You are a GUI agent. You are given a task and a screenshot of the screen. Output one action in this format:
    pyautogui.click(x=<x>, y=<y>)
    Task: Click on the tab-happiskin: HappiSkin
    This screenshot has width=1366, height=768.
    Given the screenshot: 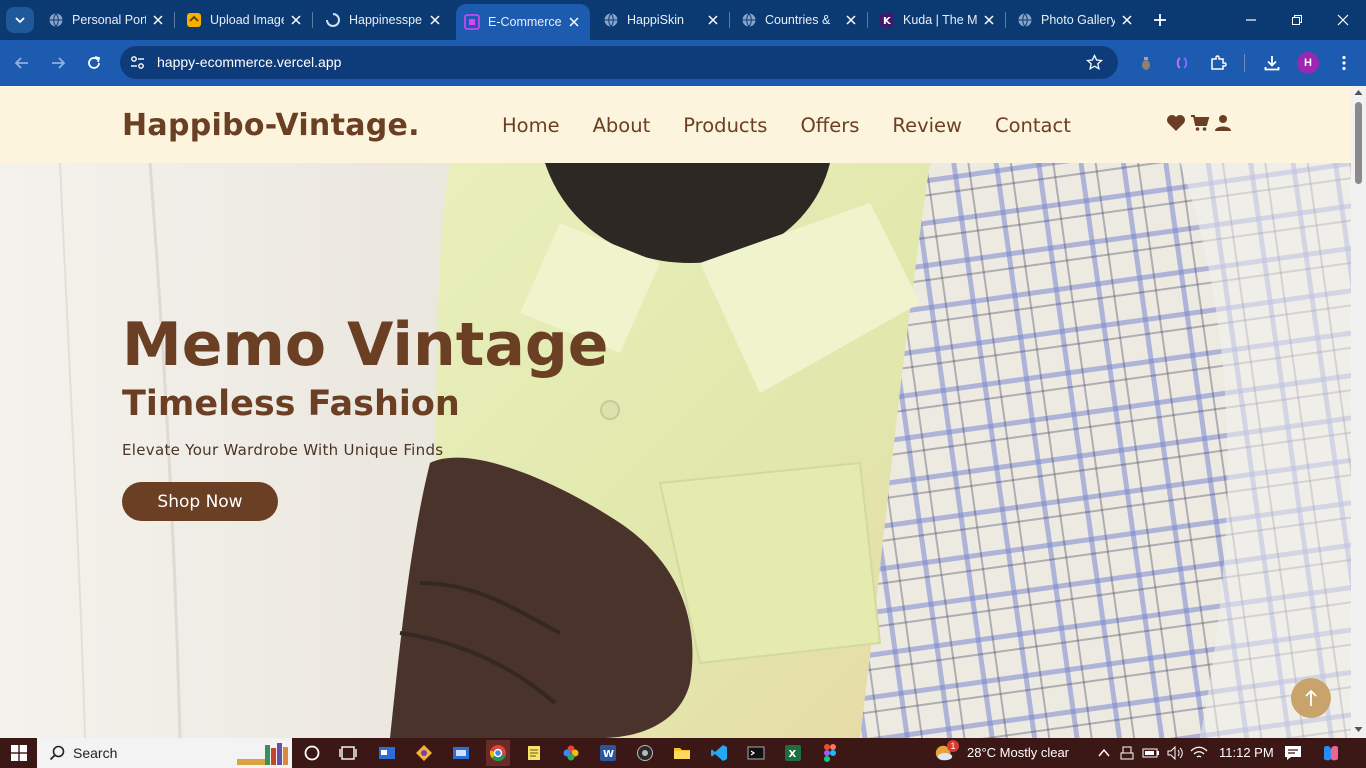 What is the action you would take?
    pyautogui.click(x=662, y=20)
    